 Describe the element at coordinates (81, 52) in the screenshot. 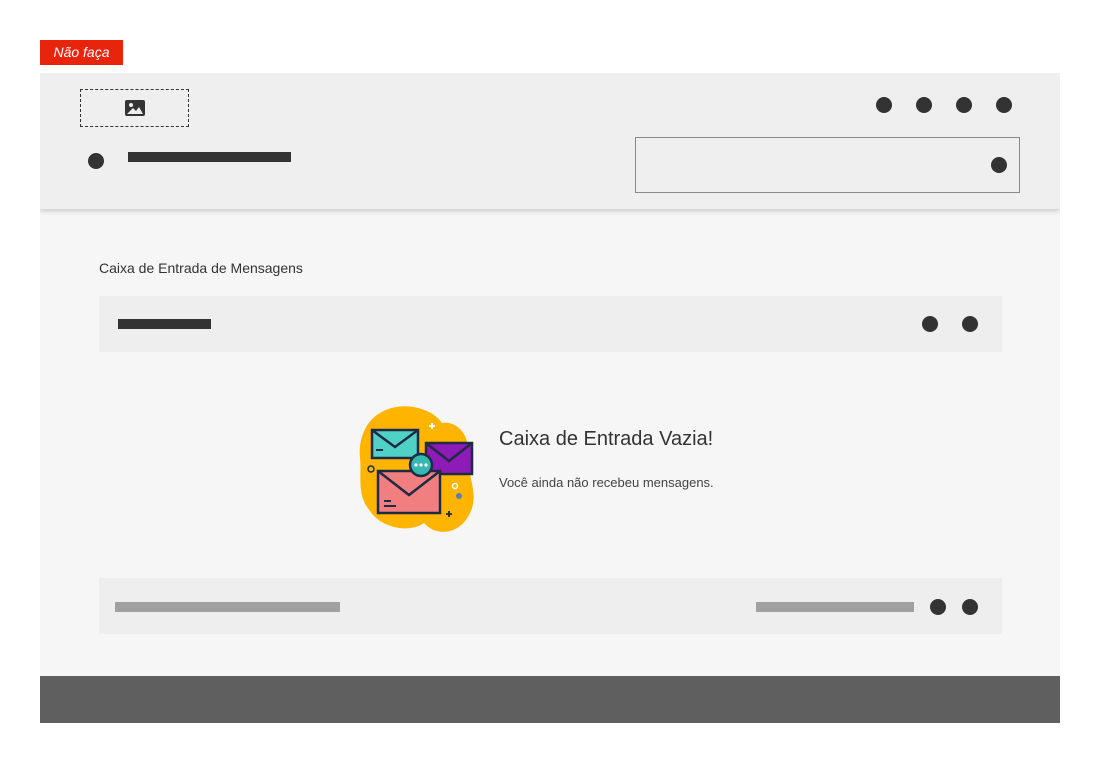

I see `dont-do-label: Não faça` at that location.